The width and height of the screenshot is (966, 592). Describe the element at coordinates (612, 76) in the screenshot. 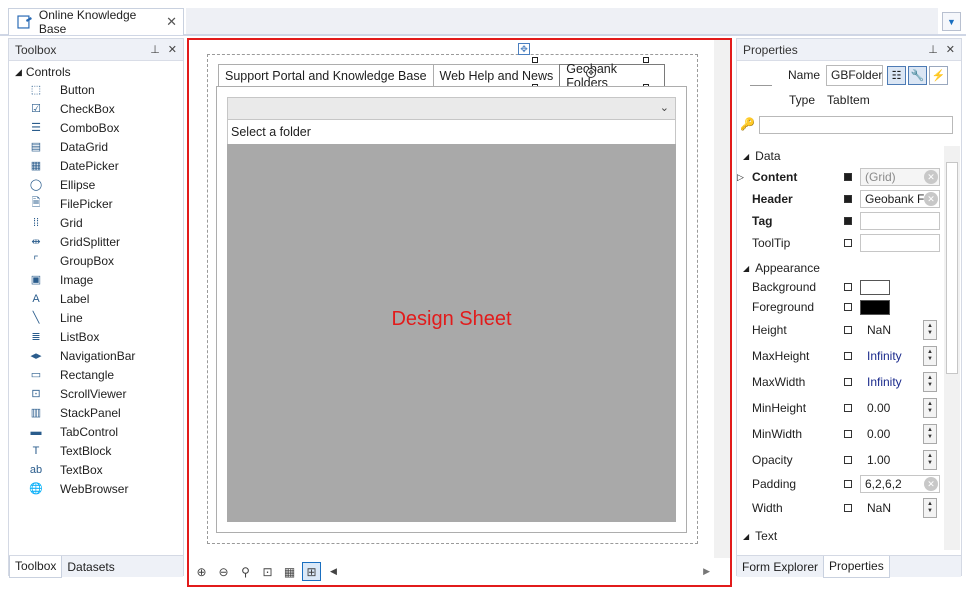

I see `tab-geobank-folders: Geobank Folders` at that location.